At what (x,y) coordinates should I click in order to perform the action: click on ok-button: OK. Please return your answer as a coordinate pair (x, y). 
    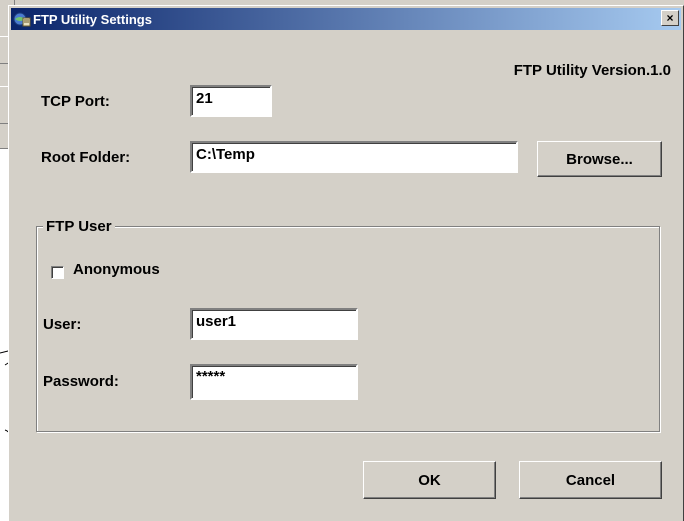
    Looking at the image, I should click on (429, 480).